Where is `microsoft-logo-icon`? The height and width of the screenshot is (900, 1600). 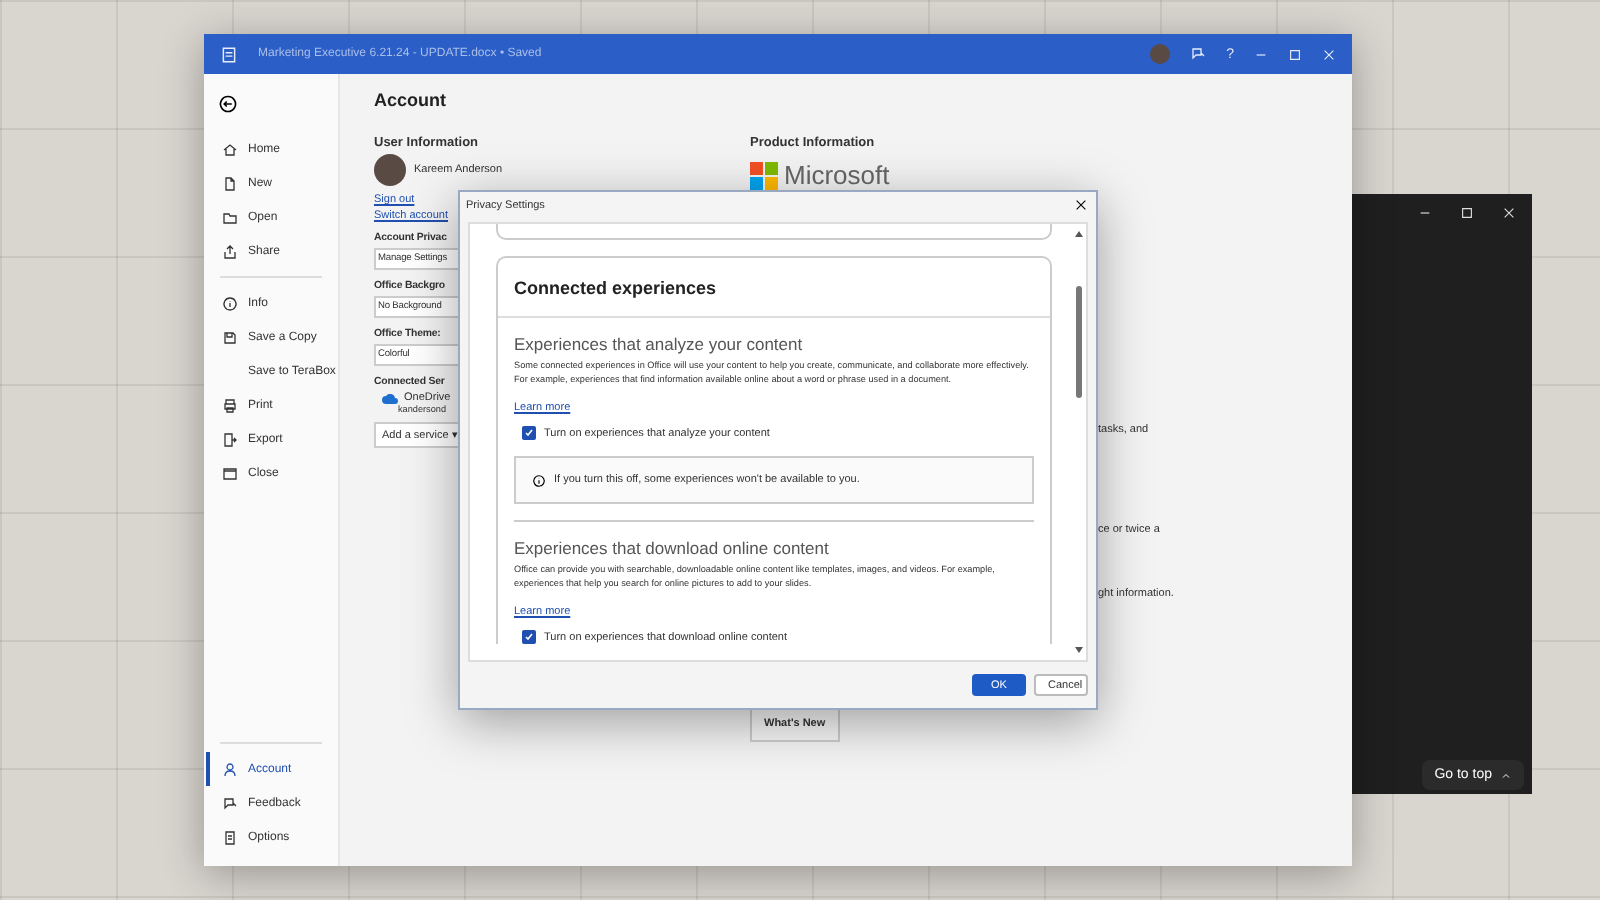
microsoft-logo-icon is located at coordinates (764, 175).